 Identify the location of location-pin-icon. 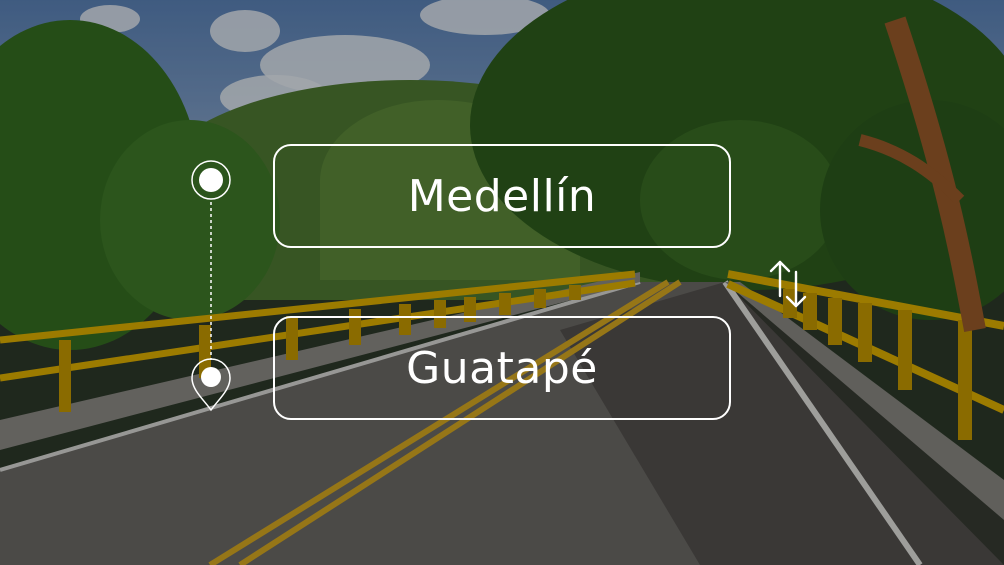
(211, 385).